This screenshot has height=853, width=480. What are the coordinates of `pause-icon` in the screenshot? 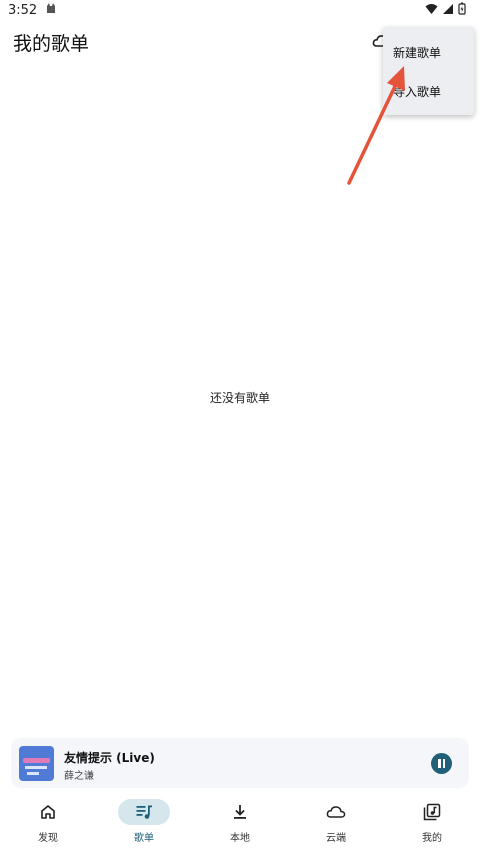 It's located at (441, 763).